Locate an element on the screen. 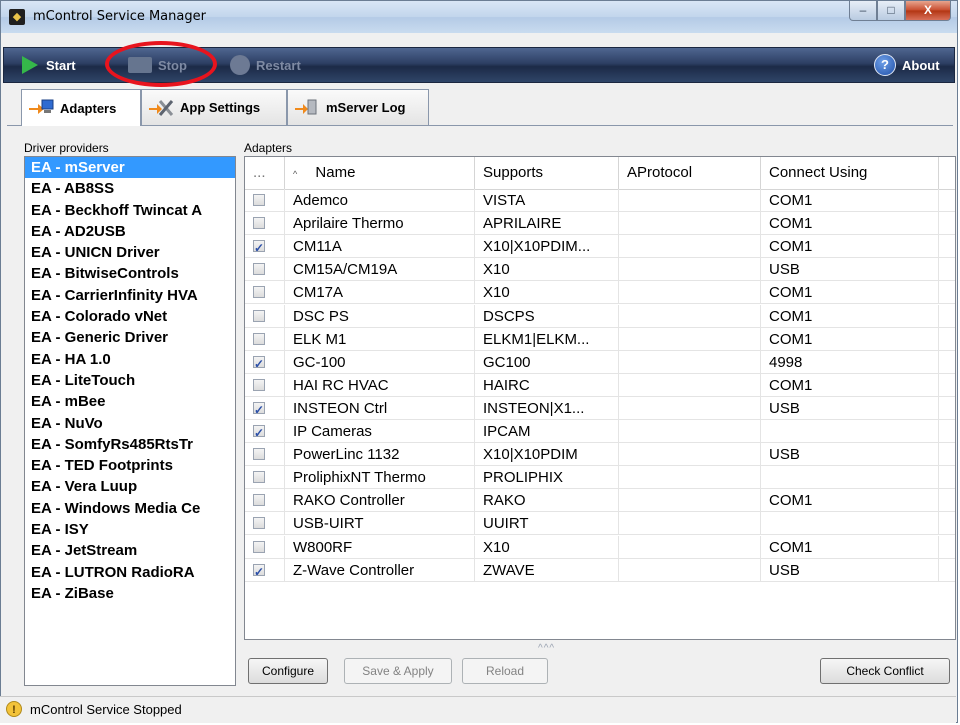  table-row: HAI RC HVAC HAIRC COM1 is located at coordinates (600, 385).